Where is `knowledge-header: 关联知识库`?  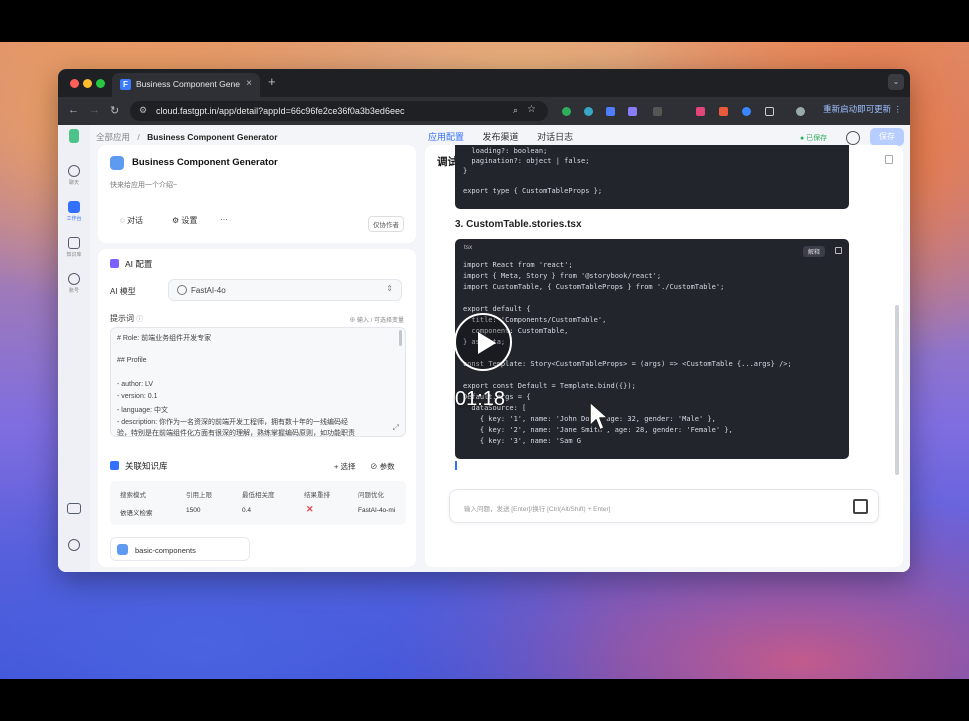
knowledge-header: 关联知识库 is located at coordinates (139, 466).